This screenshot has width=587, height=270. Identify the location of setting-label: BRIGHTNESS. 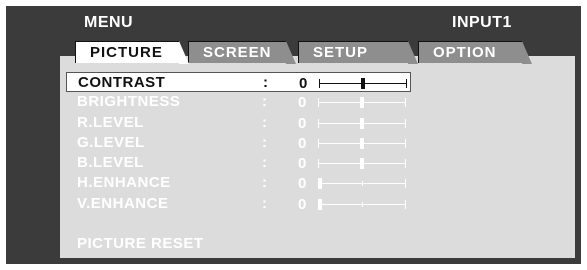
(129, 102).